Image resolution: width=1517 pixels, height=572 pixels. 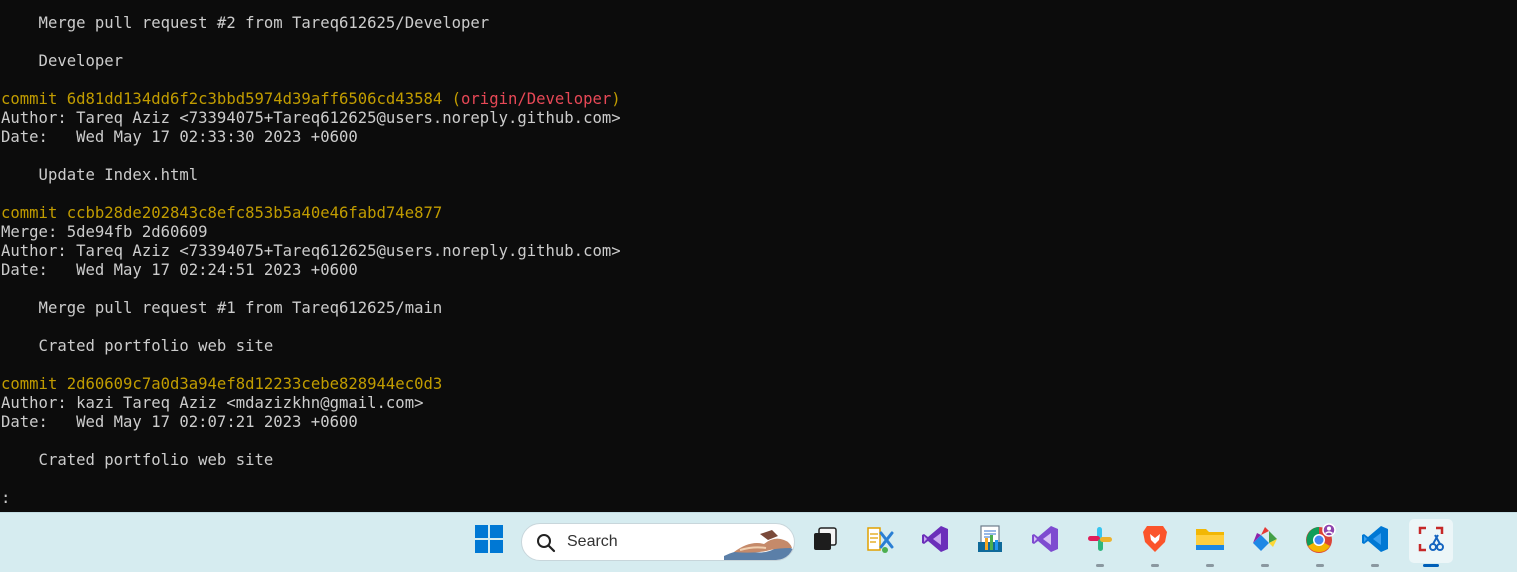 I want to click on commit-hash: 2d60609c7a0d3a94ef8d12233cebe828944ec0d3, so click(x=254, y=384).